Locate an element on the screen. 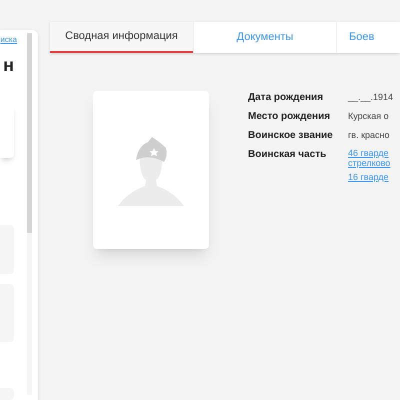  unit-link: 16 гварде is located at coordinates (373, 177).